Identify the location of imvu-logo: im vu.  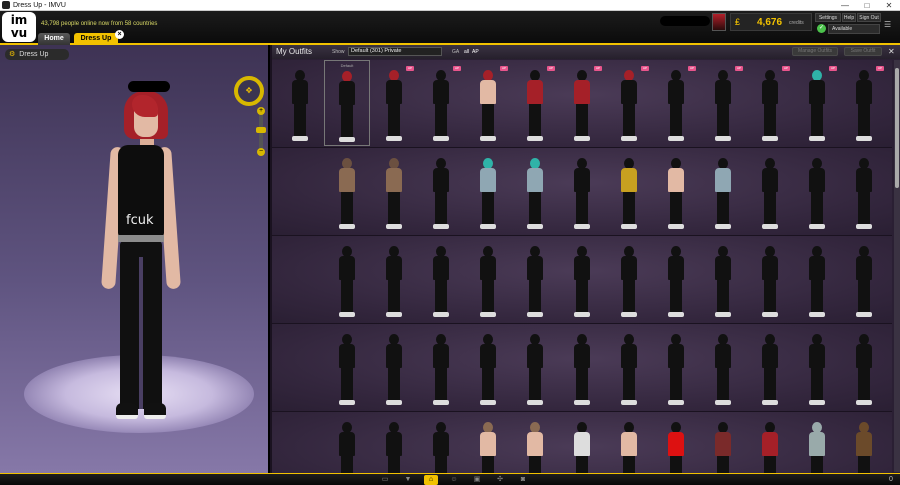
(19, 27).